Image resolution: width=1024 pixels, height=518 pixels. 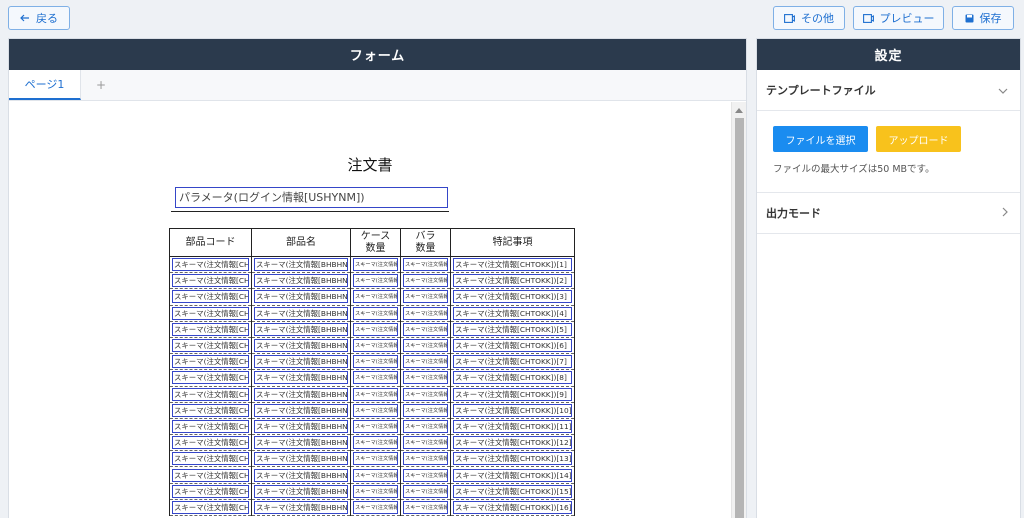 What do you see at coordinates (210, 443) in the screenshot?
I see `field-box: スキーマ(注文情報[CHBHCD])[12]` at bounding box center [210, 443].